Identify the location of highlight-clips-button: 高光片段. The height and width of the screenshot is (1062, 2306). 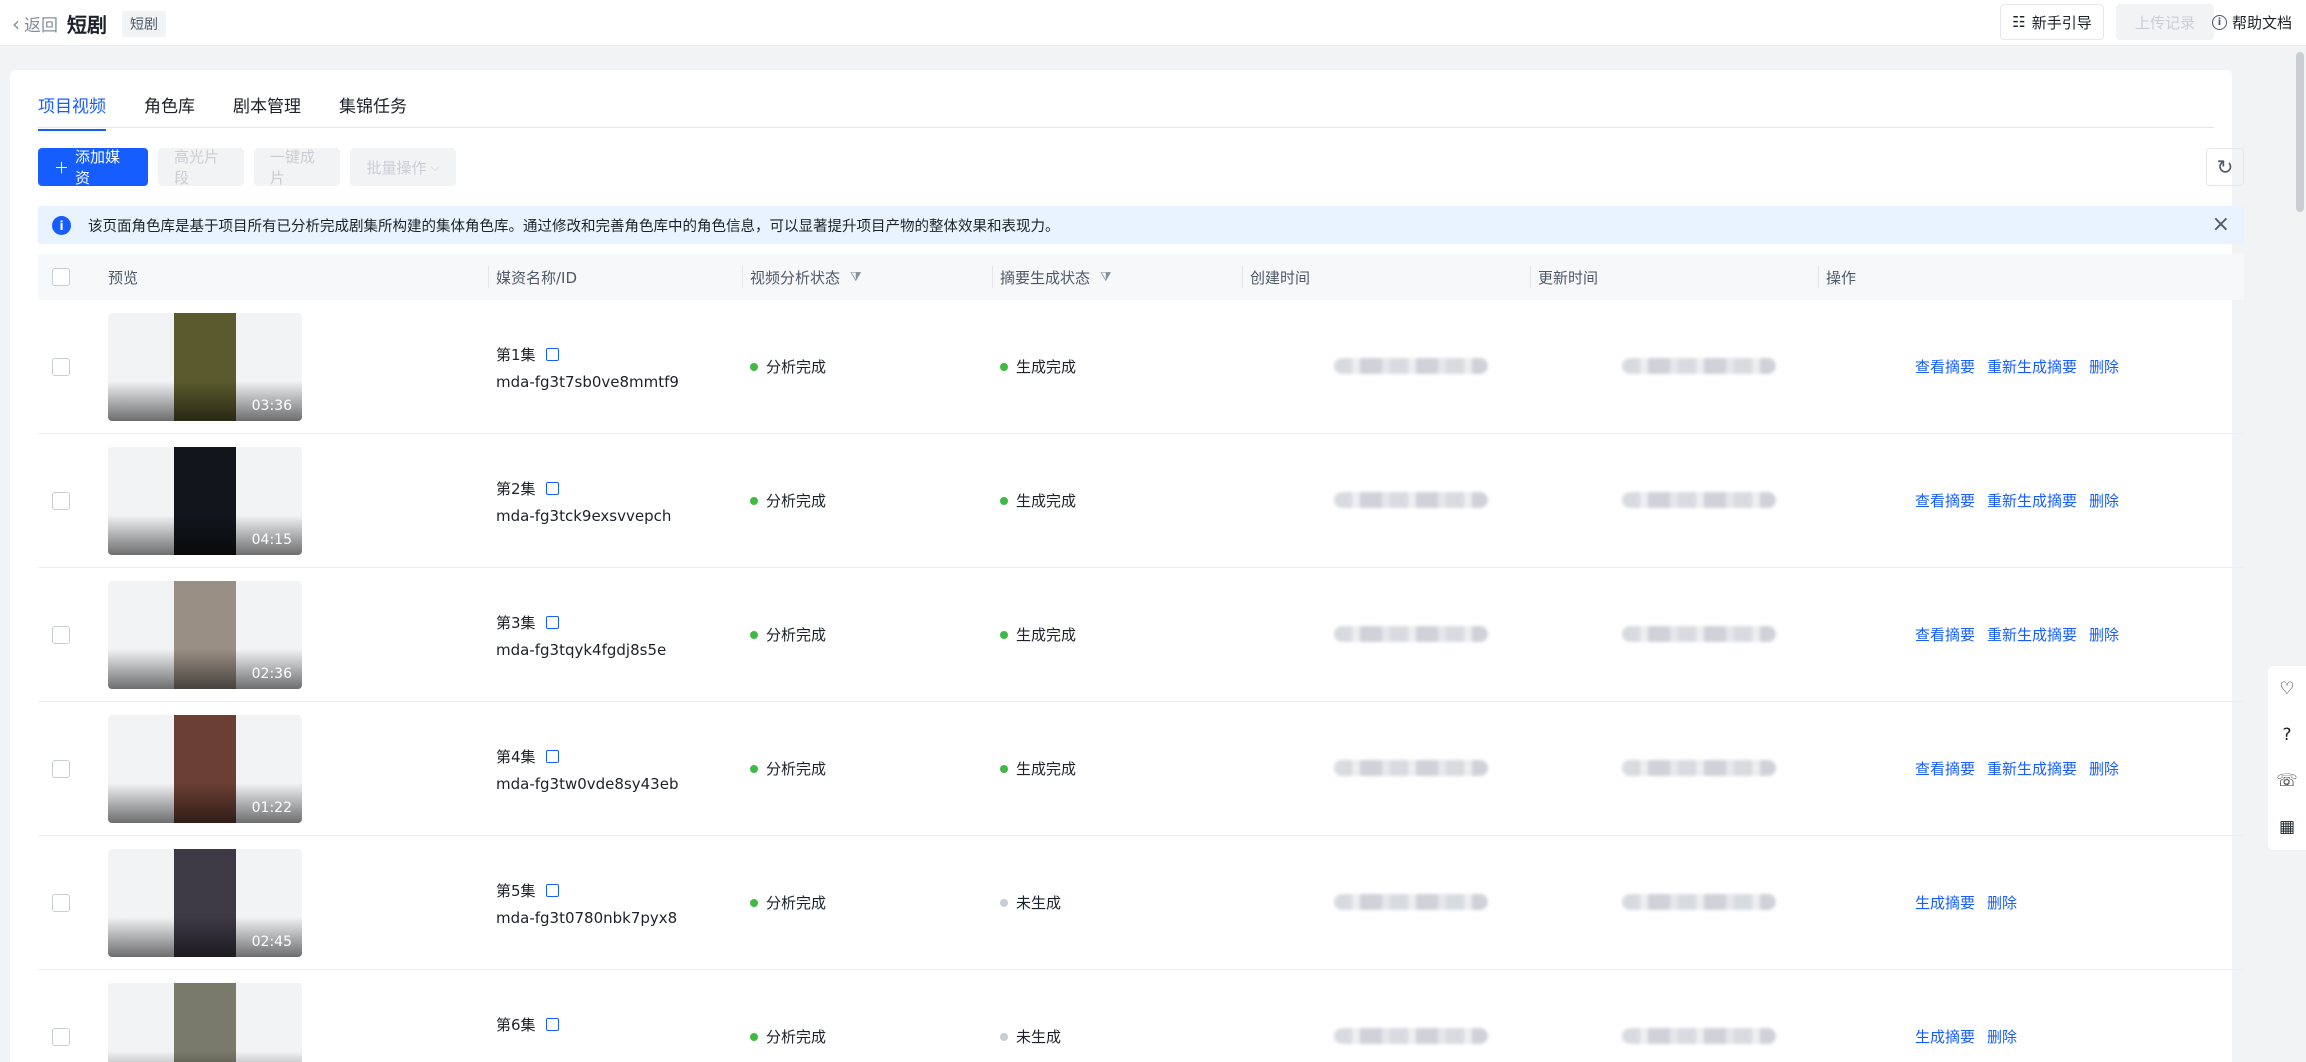
(201, 167).